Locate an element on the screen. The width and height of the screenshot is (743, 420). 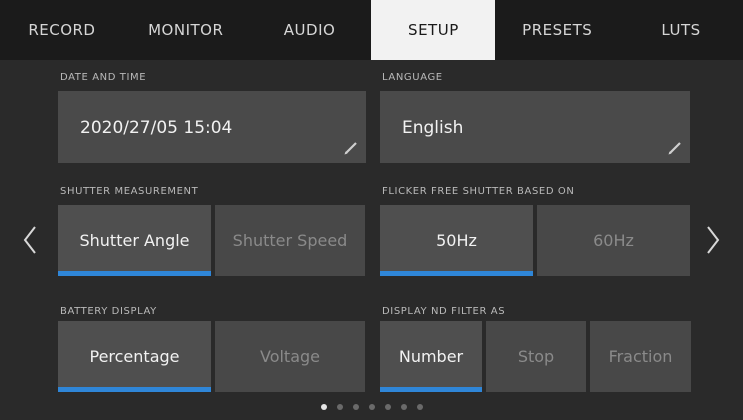
tab-luts: LUTS is located at coordinates (681, 30).